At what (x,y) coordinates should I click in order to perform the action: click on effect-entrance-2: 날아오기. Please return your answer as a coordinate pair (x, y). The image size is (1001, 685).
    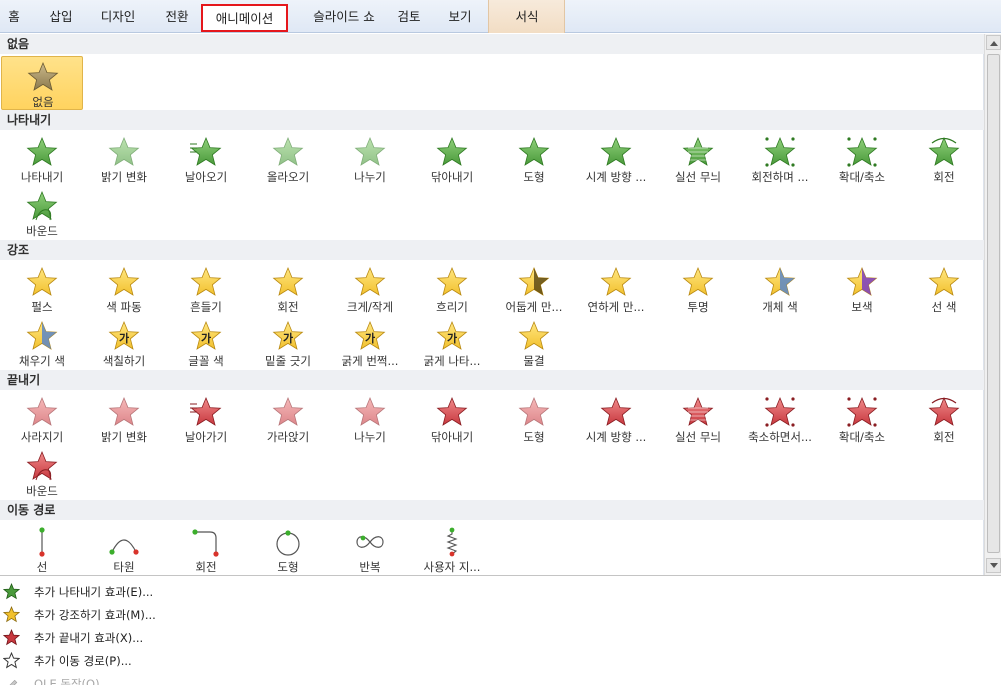
    Looking at the image, I should click on (206, 159).